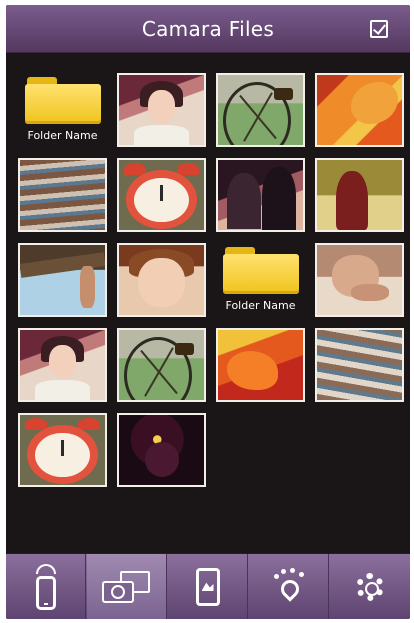  What do you see at coordinates (45, 569) in the screenshot?
I see `wifi-icon` at bounding box center [45, 569].